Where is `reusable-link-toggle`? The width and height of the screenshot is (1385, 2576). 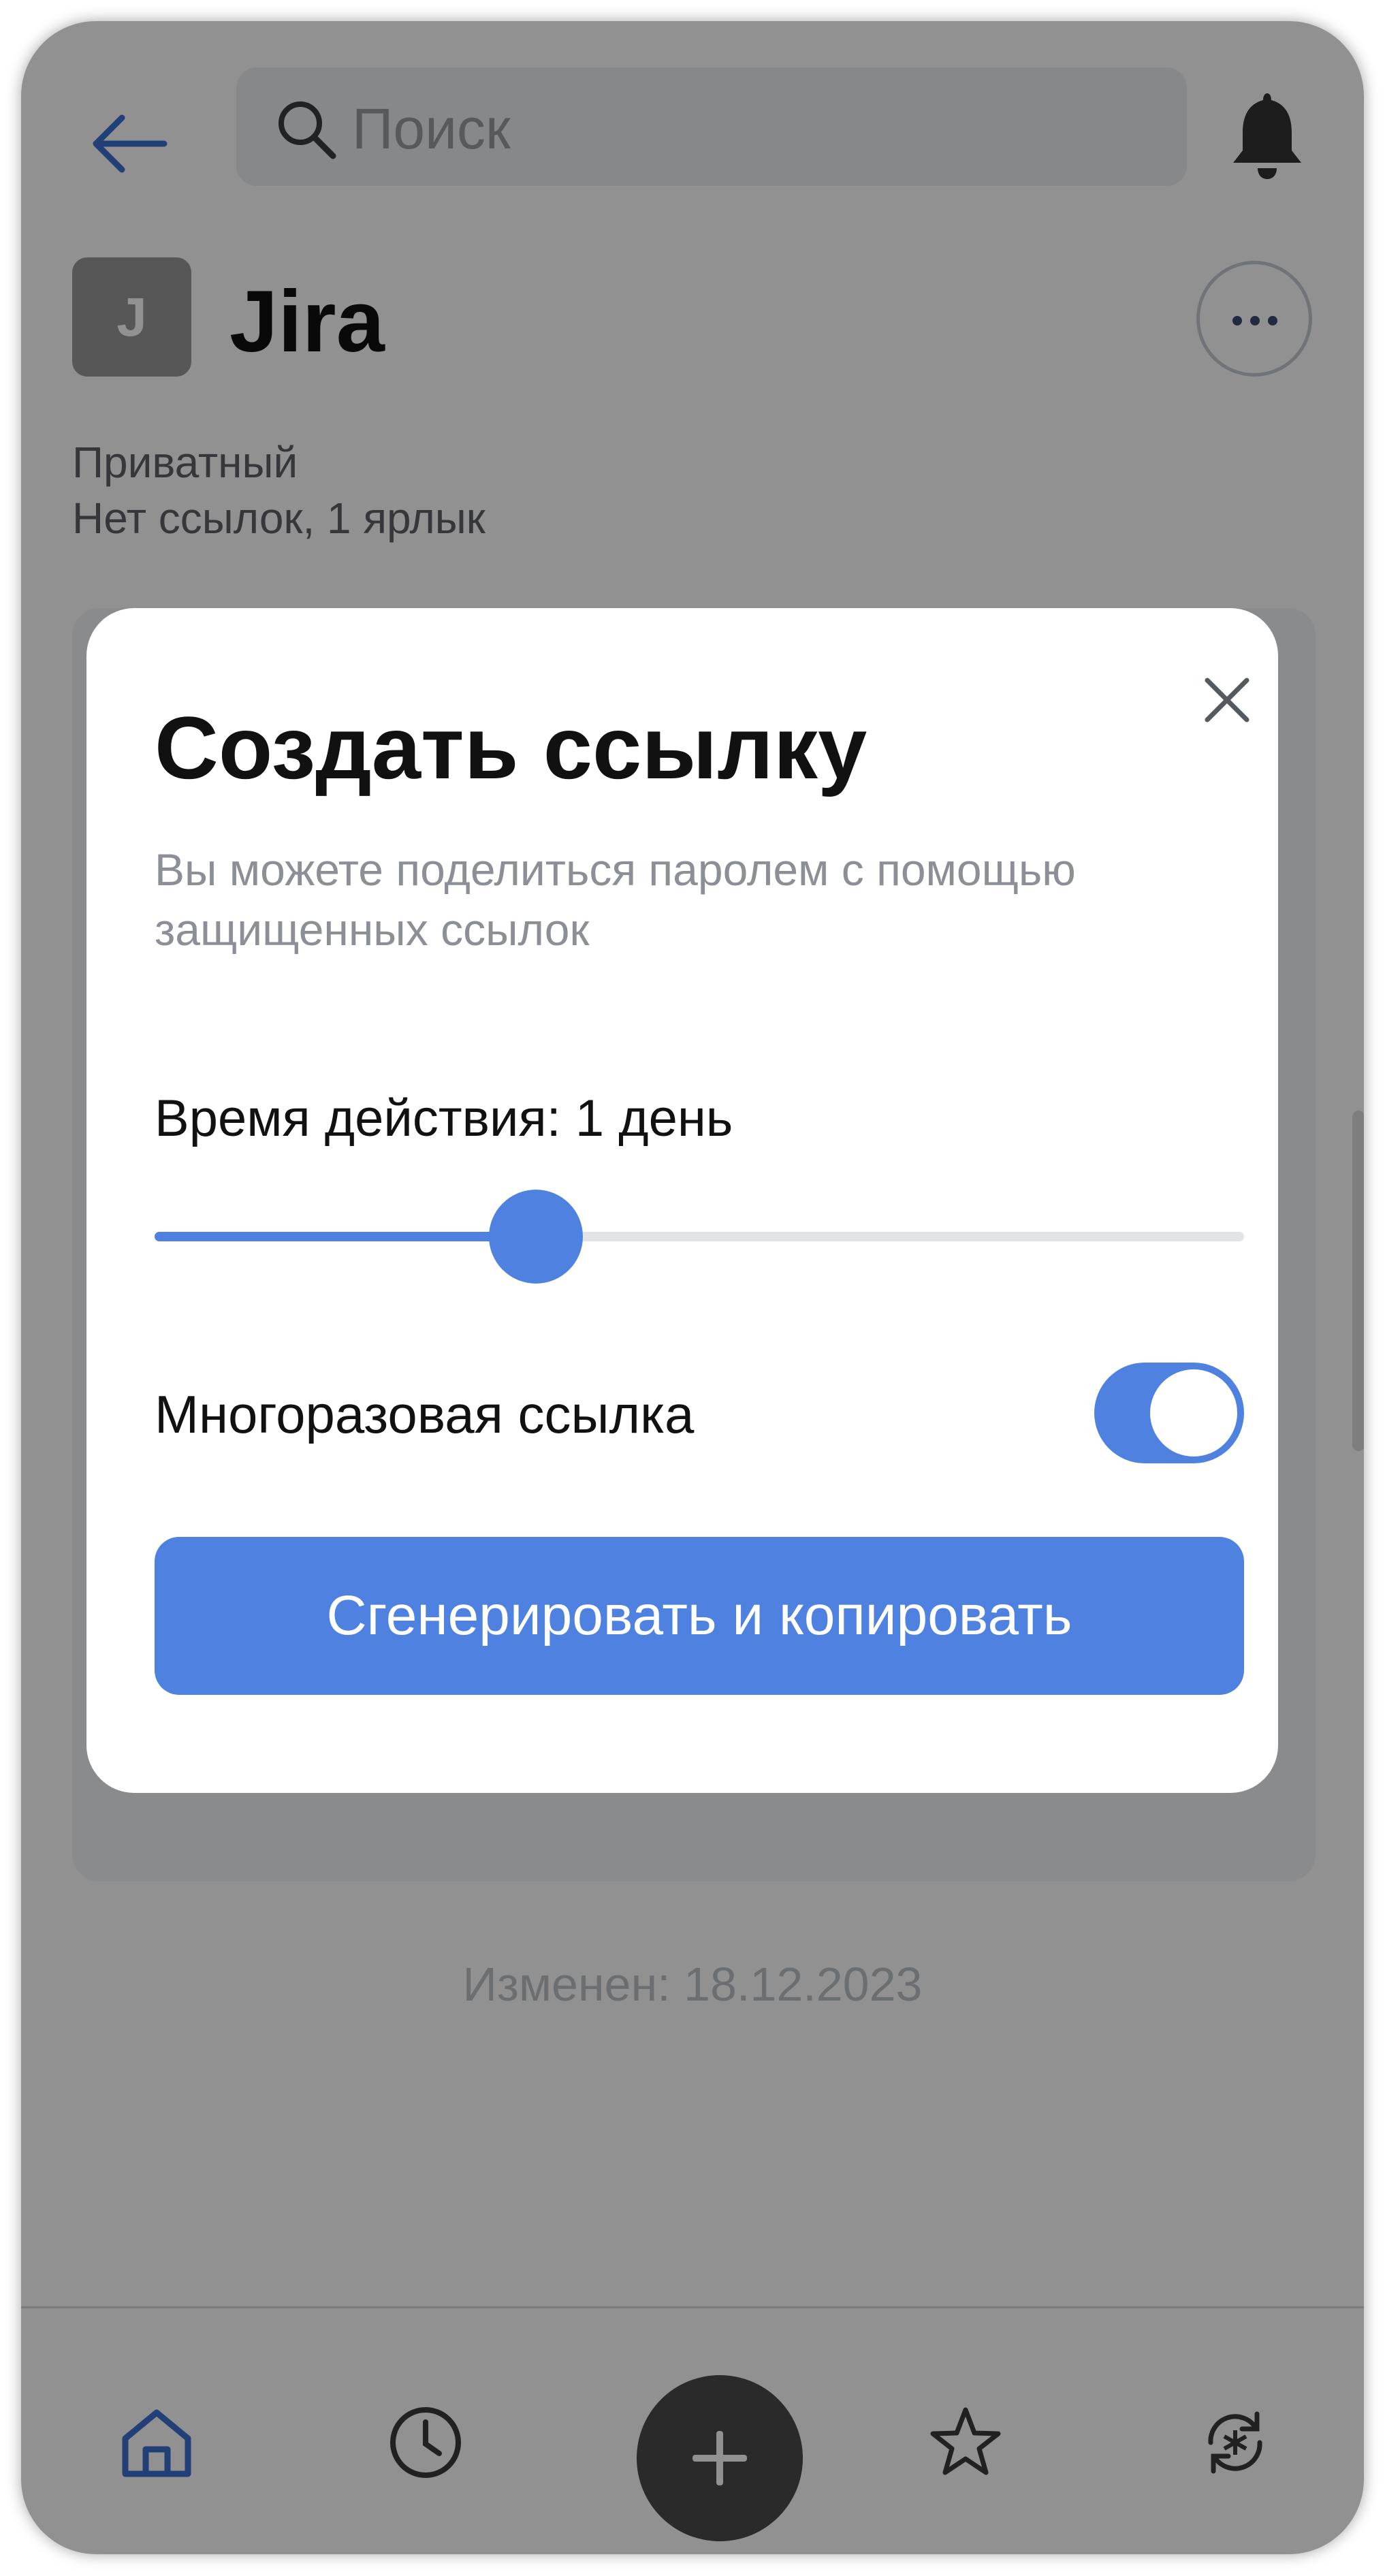 reusable-link-toggle is located at coordinates (1169, 1413).